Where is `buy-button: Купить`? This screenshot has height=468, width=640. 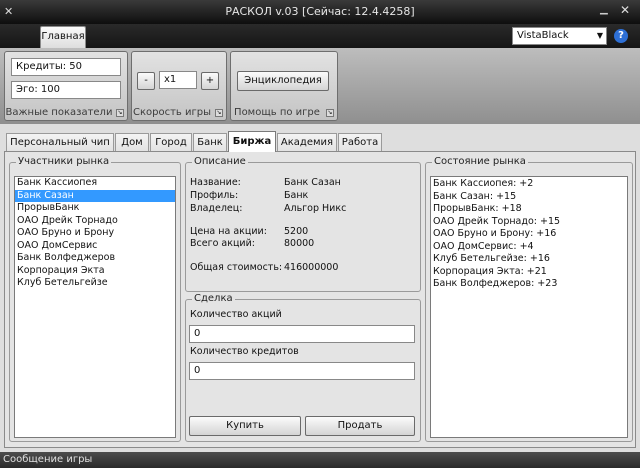 buy-button: Купить is located at coordinates (245, 426).